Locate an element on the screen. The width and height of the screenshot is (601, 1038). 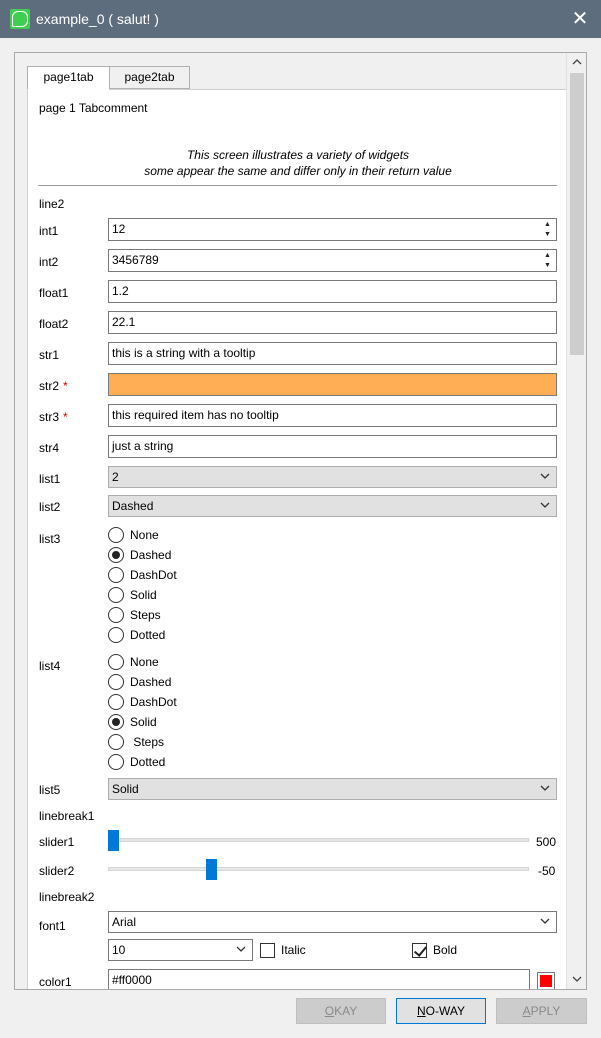
bold-checkbox: Bold is located at coordinates (435, 950).